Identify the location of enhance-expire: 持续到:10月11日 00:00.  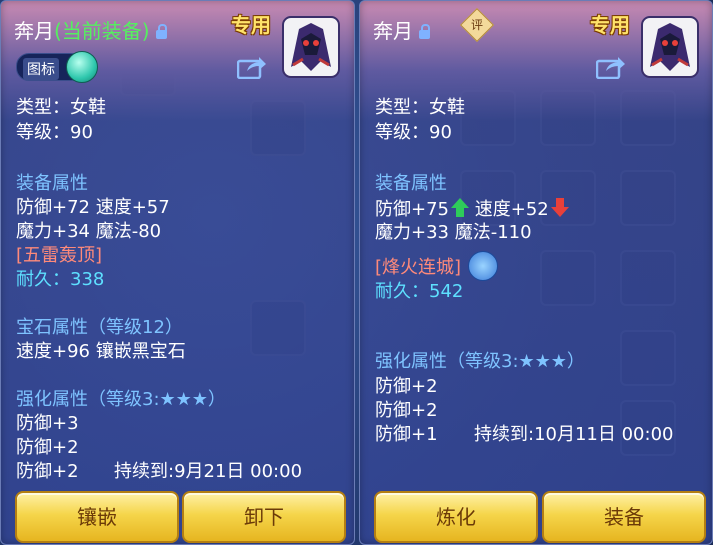
(574, 434).